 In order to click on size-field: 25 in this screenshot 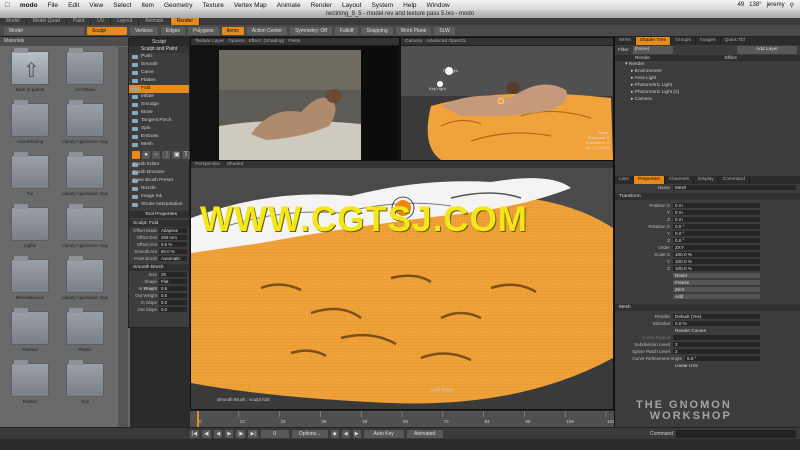, I will do `click(173, 274)`.